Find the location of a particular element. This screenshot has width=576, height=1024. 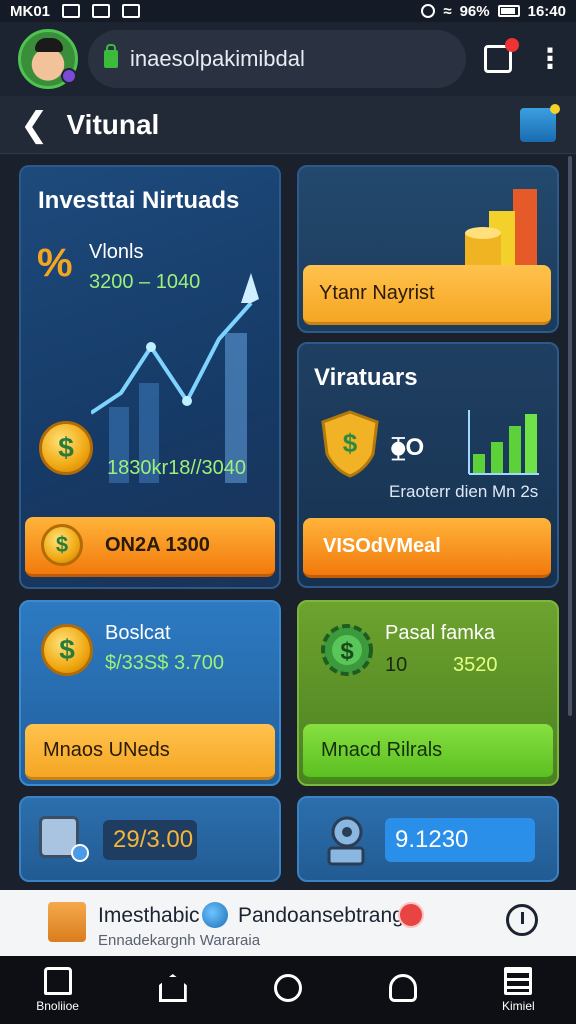

nav-item-profile is located at coordinates (403, 990).